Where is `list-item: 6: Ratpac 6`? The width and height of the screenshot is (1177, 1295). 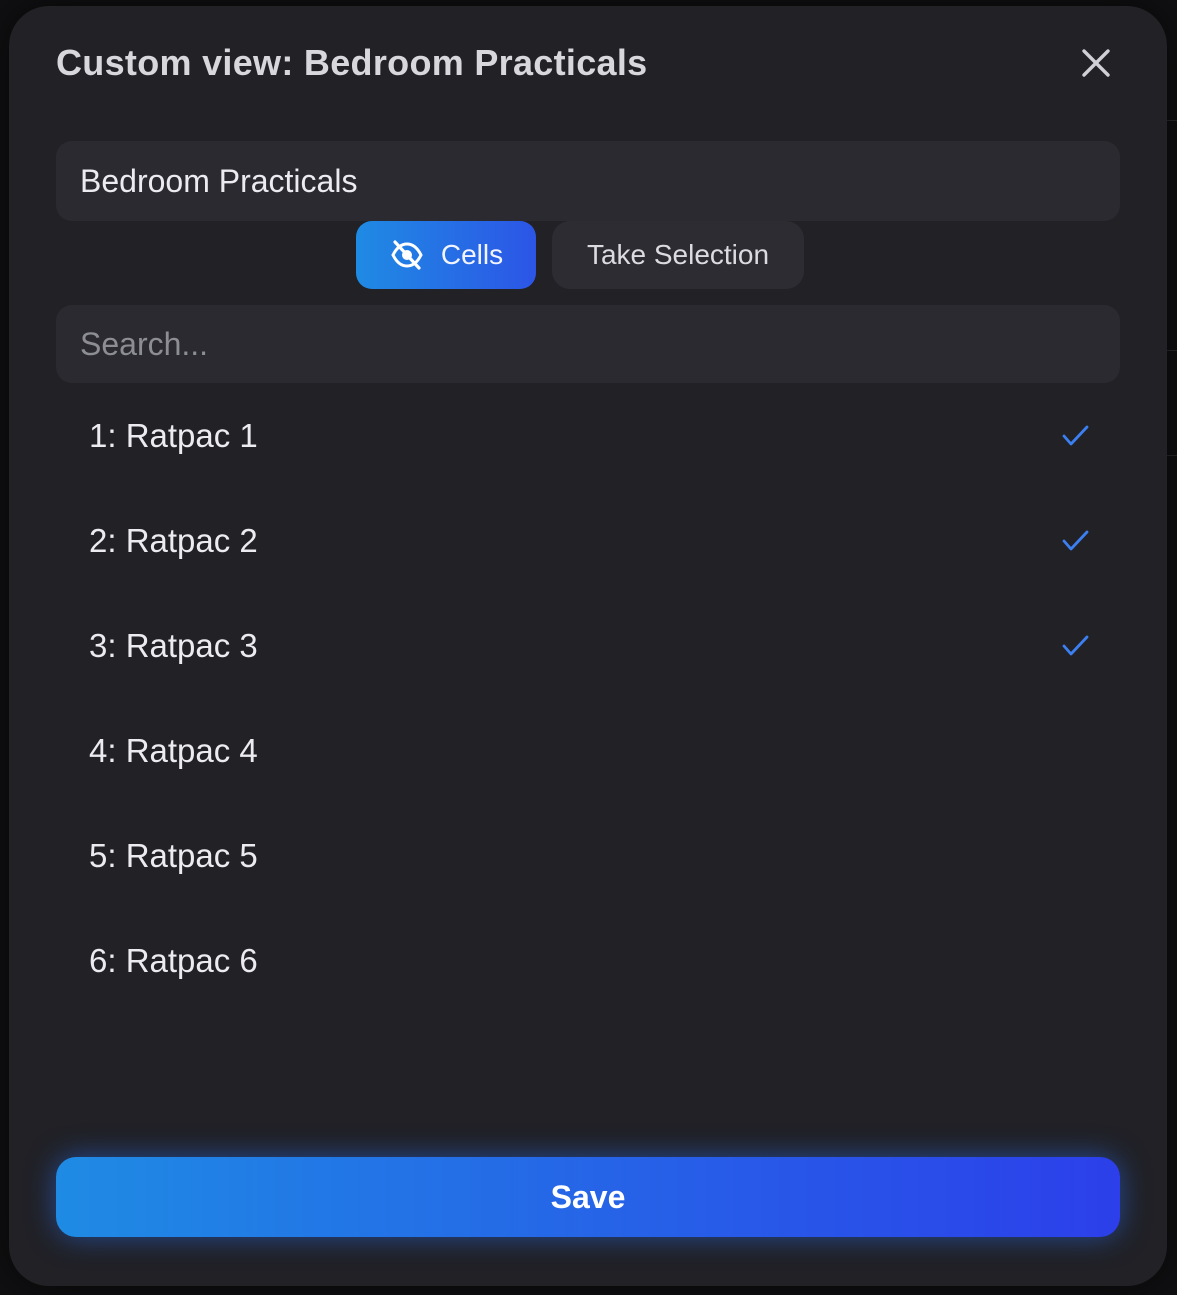
list-item: 6: Ratpac 6 is located at coordinates (588, 960).